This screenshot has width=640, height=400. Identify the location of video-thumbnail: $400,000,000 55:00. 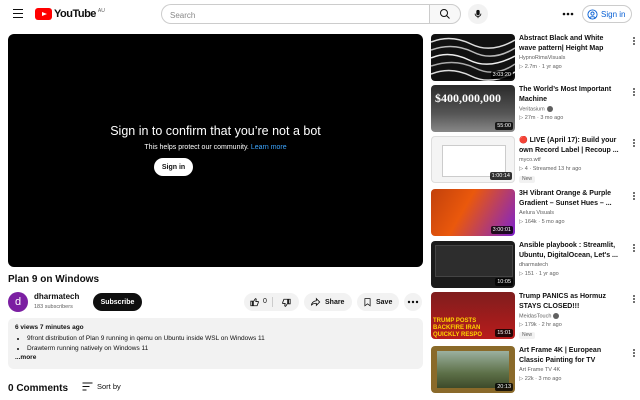
(473, 108).